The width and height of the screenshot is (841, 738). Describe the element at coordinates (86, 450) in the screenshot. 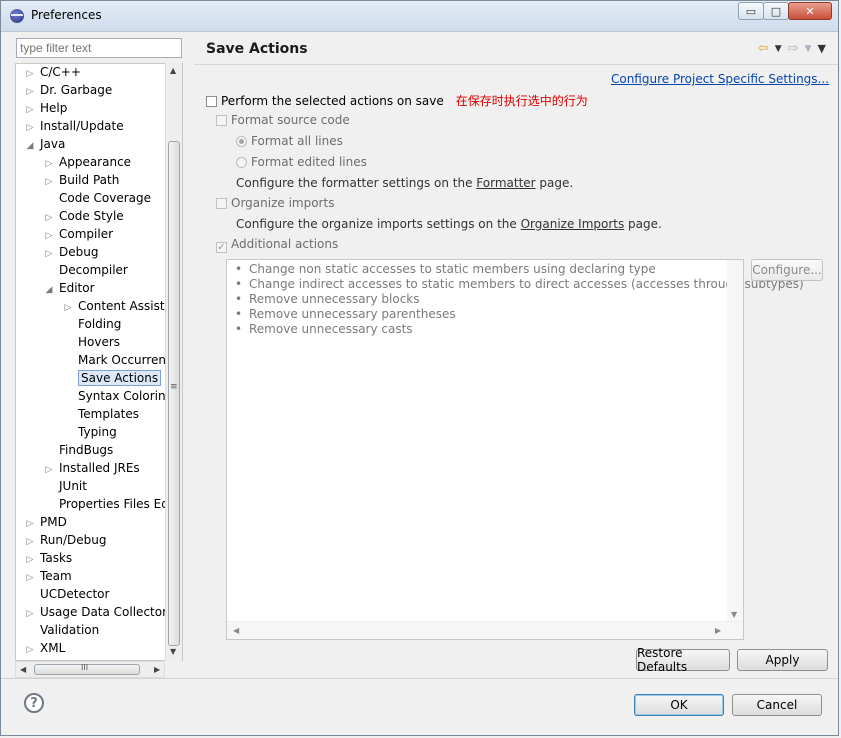

I see `tree-item-label: FindBugs` at that location.